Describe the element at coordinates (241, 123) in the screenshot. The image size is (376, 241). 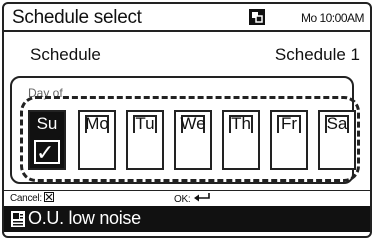
I see `day-label: Th` at that location.